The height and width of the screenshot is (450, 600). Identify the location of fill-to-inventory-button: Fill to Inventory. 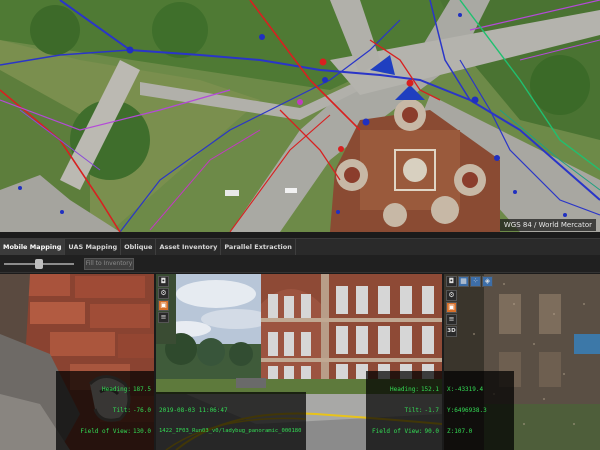
(109, 264).